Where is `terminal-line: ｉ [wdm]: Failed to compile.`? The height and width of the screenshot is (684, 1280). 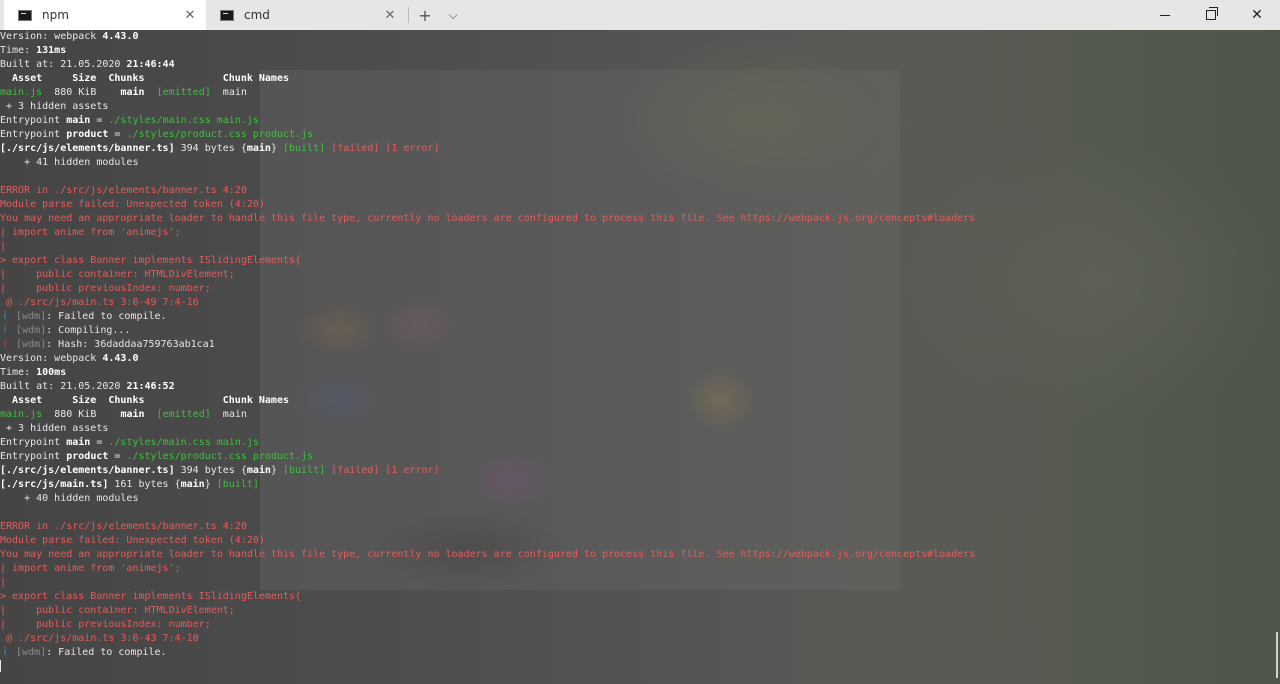
terminal-line: ｉ [wdm]: Failed to compile. is located at coordinates (640, 653).